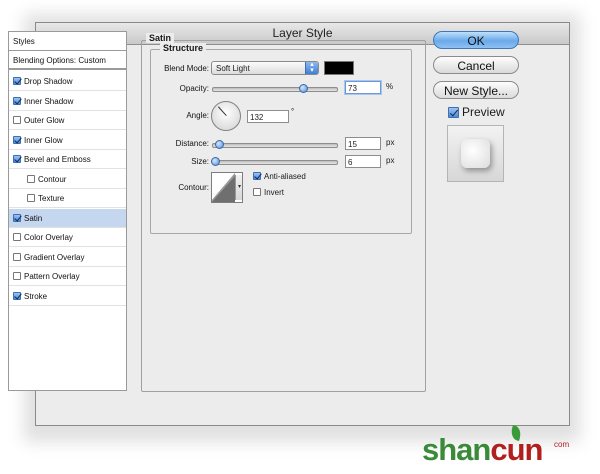  Describe the element at coordinates (51, 198) in the screenshot. I see `style-item-label: Texture` at that location.